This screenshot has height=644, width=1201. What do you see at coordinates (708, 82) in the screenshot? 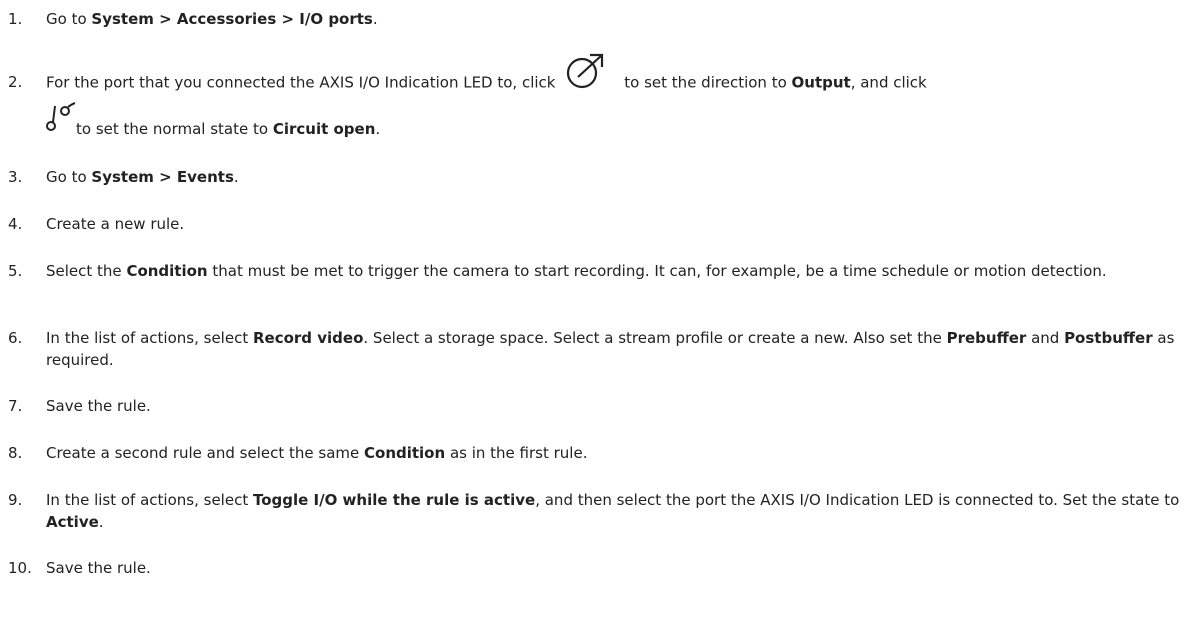
I see `text-run: to set the direction to` at bounding box center [708, 82].